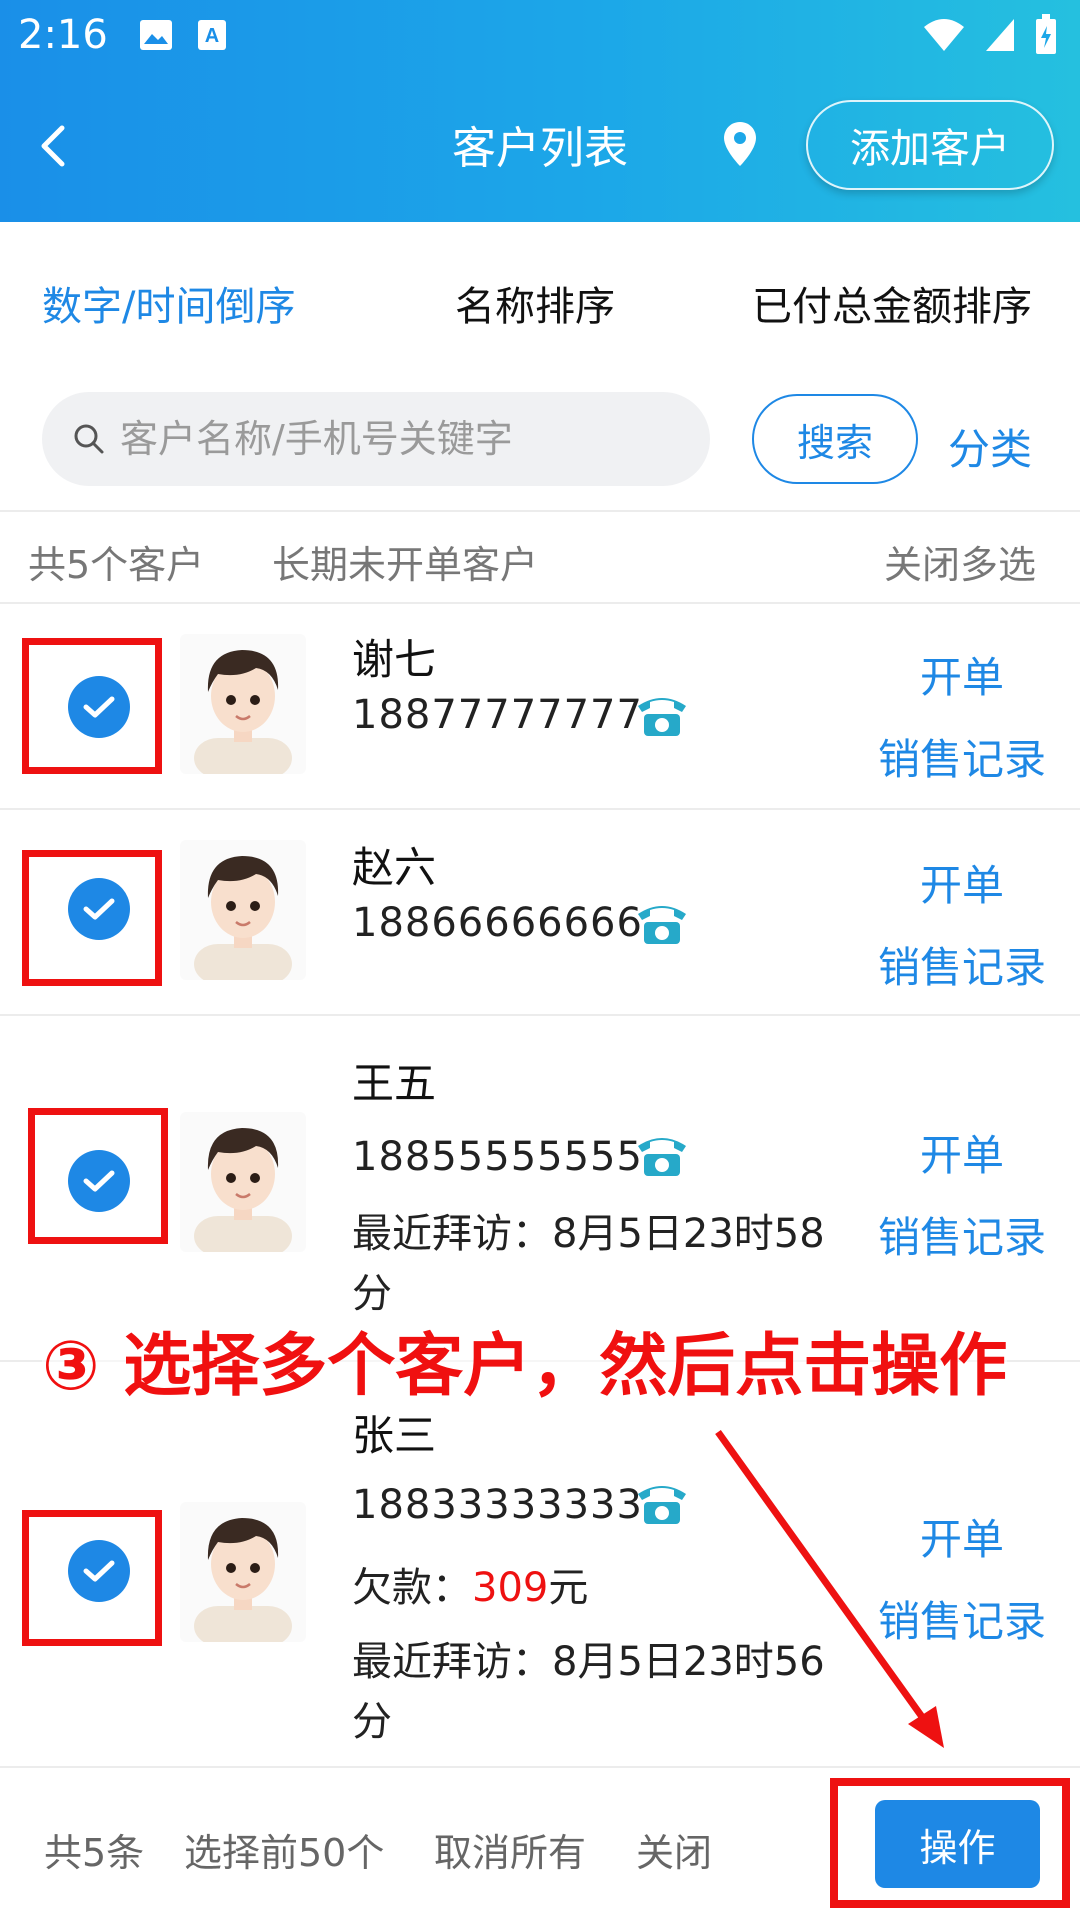 The width and height of the screenshot is (1080, 1920). What do you see at coordinates (588, 1264) in the screenshot?
I see `last-visit: 最近拜访：8月5日23时58分` at bounding box center [588, 1264].